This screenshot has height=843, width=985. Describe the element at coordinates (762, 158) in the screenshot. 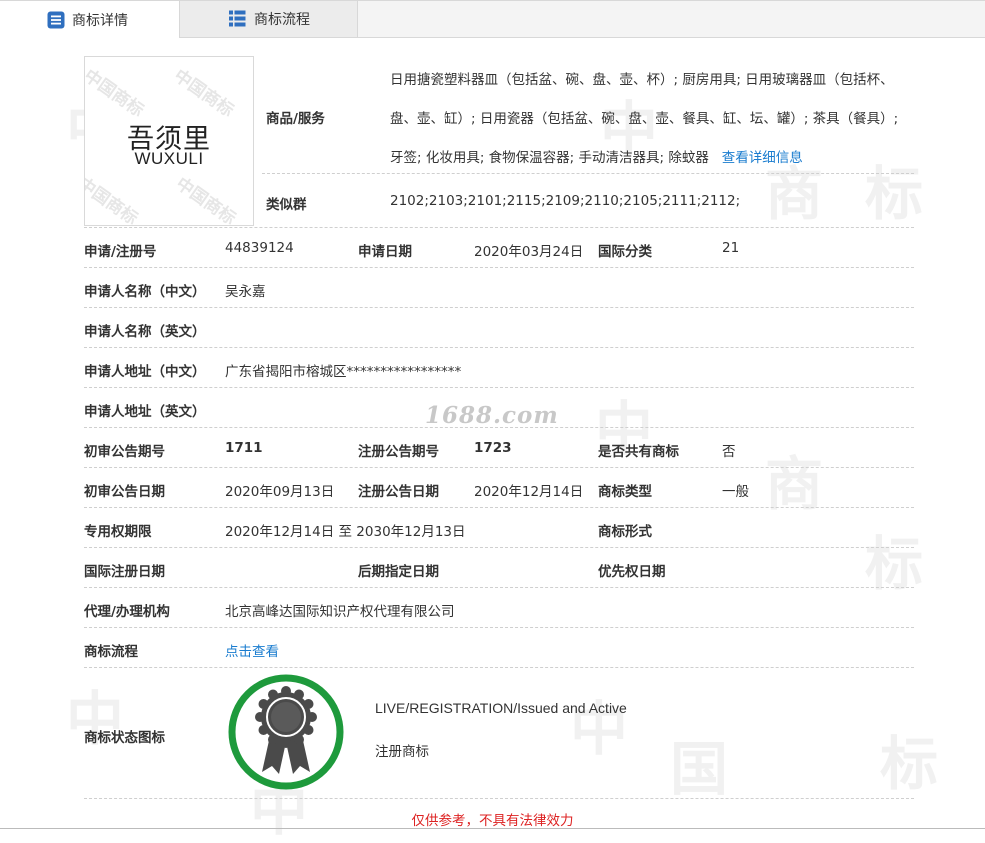

I see `view-details-link: 查看详细信息` at that location.